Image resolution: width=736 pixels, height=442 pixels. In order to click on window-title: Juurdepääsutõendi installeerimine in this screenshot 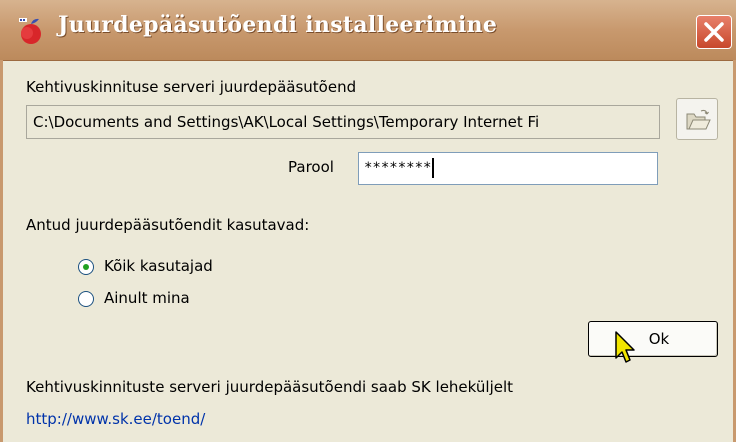, I will do `click(278, 25)`.